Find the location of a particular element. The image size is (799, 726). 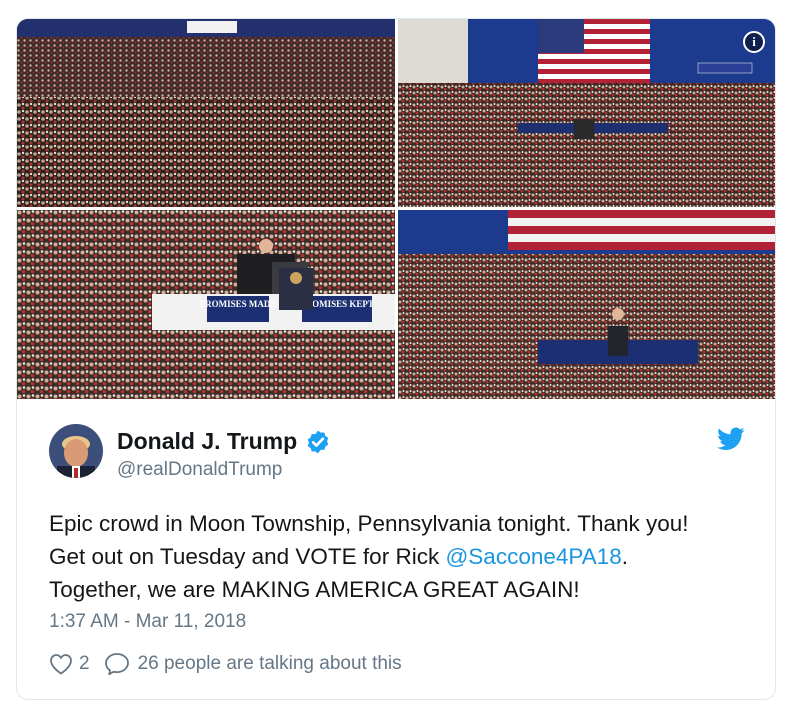

author-name: Donald J. Trump is located at coordinates (207, 441).